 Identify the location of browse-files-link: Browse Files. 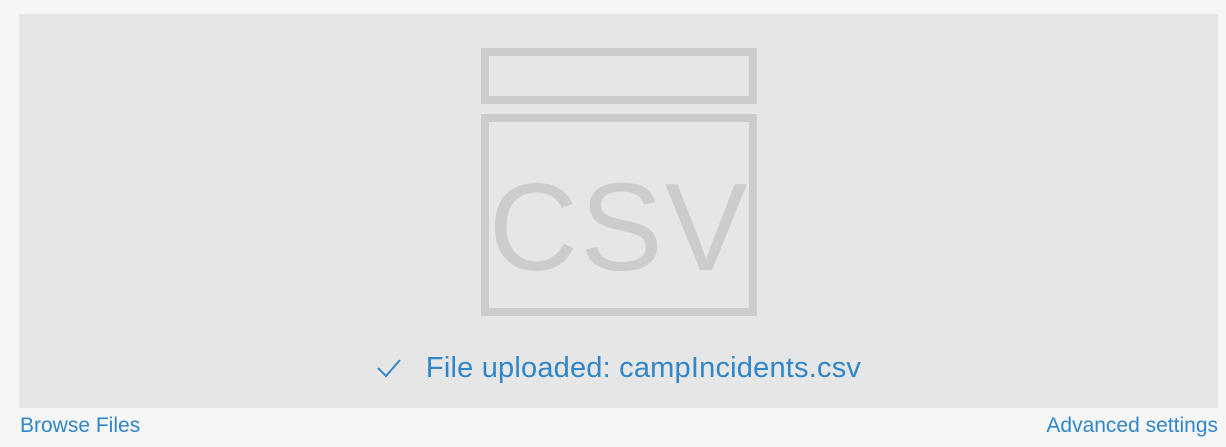
(80, 426).